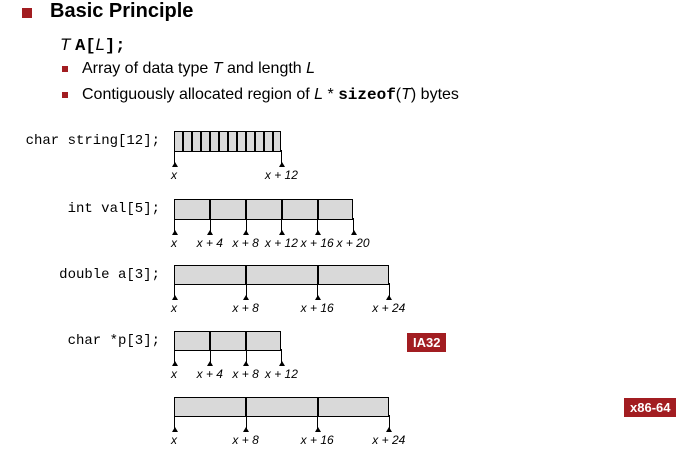 This screenshot has width=685, height=454. I want to click on bullet-2-T: T, so click(406, 94).